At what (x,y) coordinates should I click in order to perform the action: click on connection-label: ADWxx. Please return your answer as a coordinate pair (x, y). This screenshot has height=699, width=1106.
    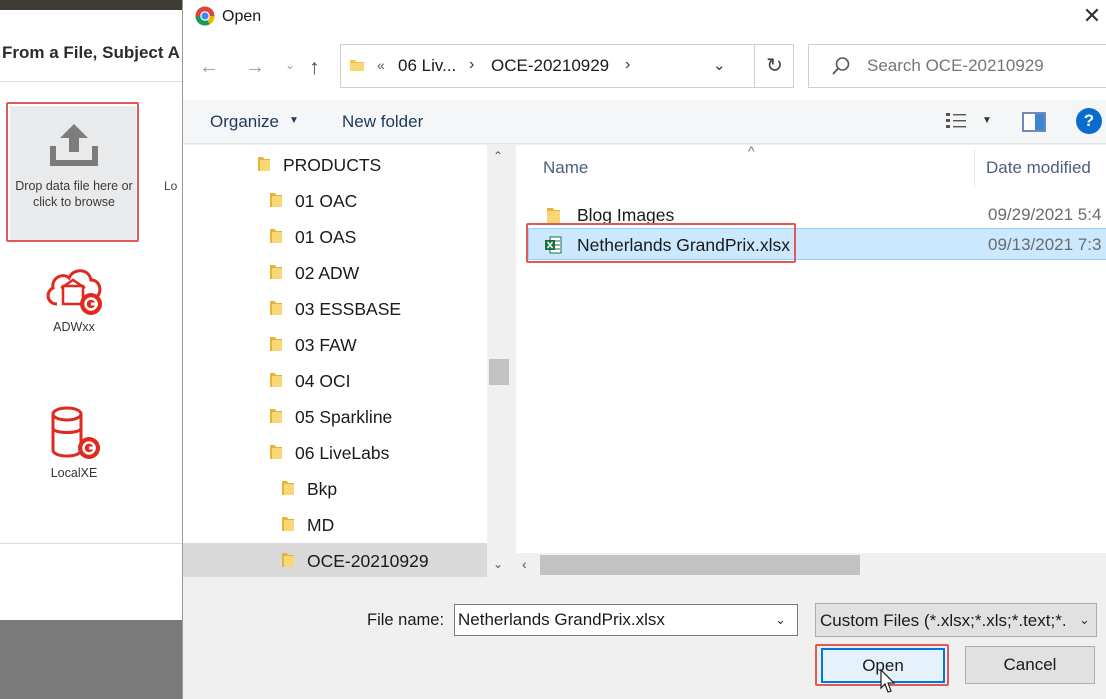
    Looking at the image, I should click on (74, 327).